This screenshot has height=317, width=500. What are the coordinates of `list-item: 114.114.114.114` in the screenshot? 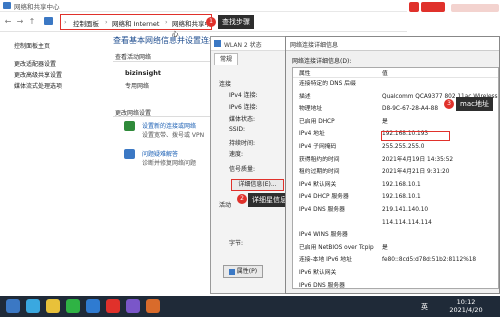 It's located at (395, 223).